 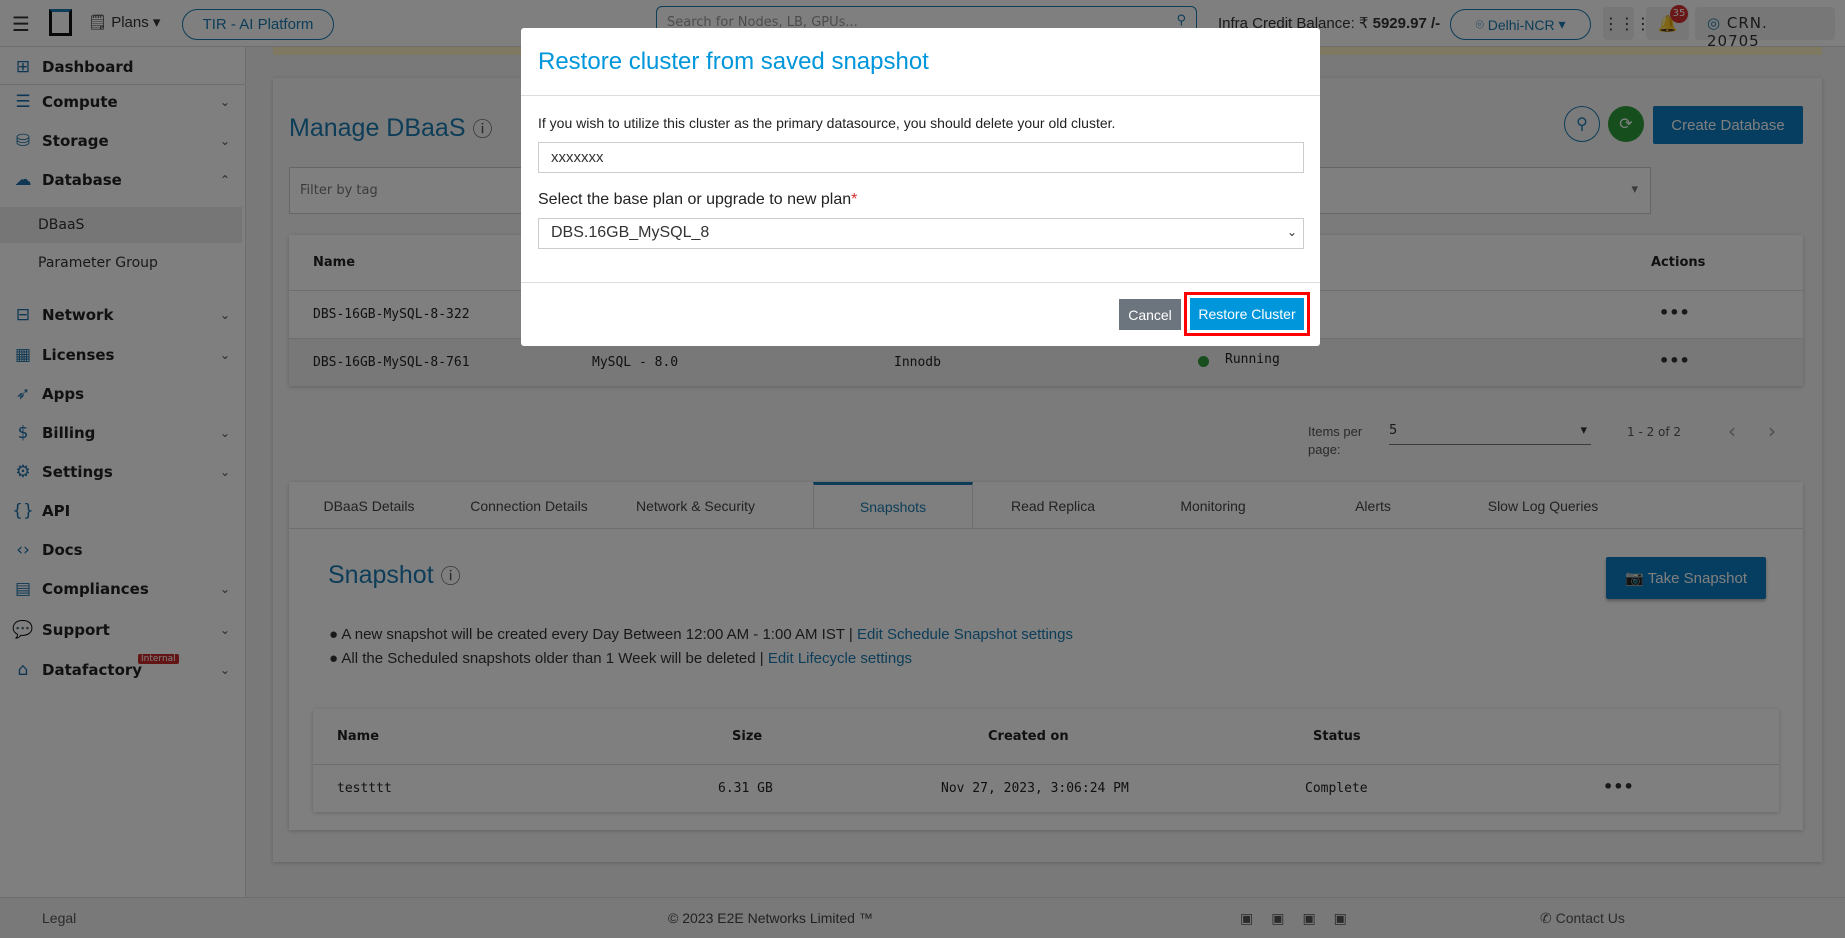 What do you see at coordinates (733, 61) in the screenshot?
I see `modal-title: Restore cluster from saved snapshot` at bounding box center [733, 61].